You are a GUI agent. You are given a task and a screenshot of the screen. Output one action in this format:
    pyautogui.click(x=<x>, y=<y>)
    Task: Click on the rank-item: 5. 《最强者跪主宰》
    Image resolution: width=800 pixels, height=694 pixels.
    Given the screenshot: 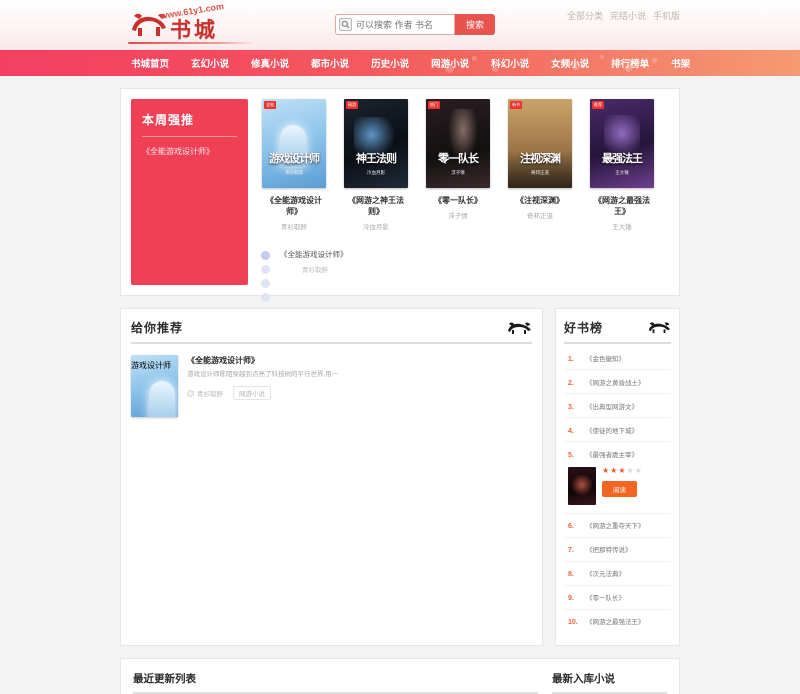 What is the action you would take?
    pyautogui.click(x=617, y=452)
    